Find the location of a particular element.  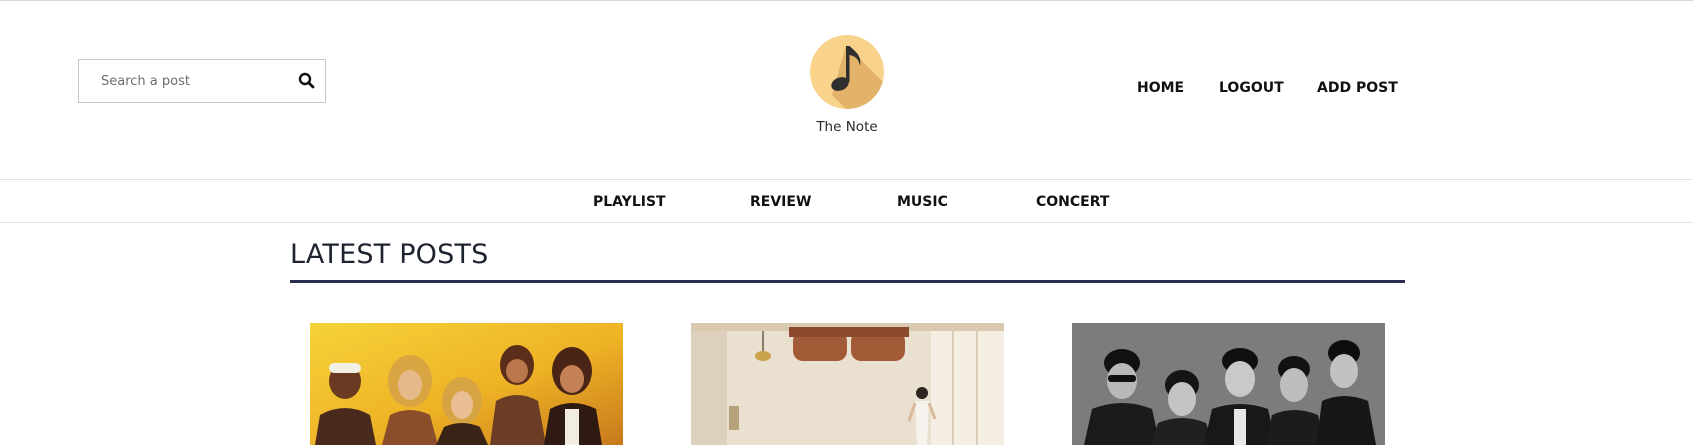

section-divider is located at coordinates (847, 281).